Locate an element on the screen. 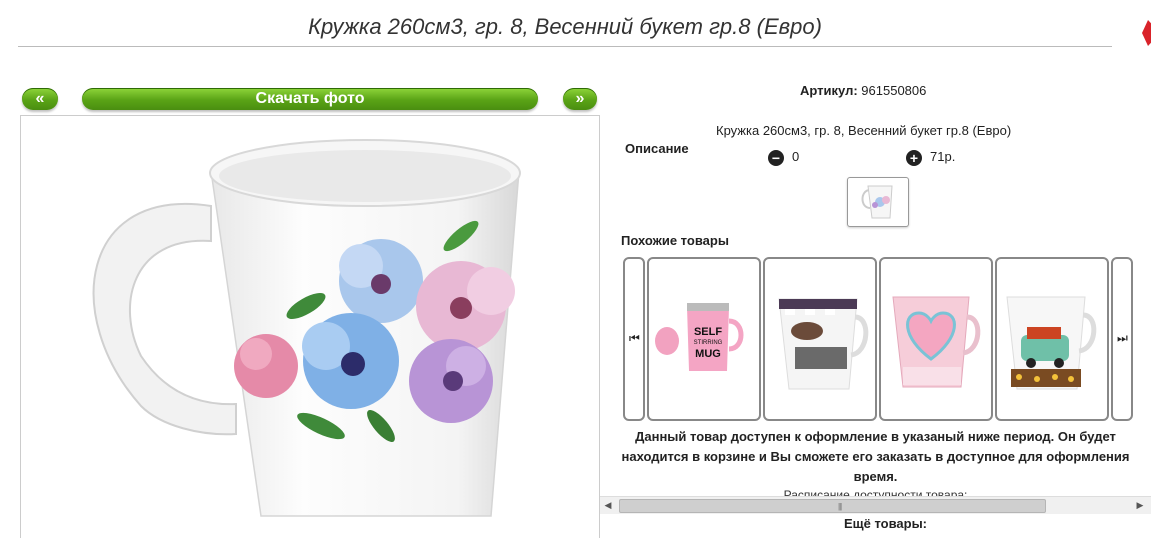 This screenshot has height=538, width=1151. article-value: 961550806 is located at coordinates (894, 90).